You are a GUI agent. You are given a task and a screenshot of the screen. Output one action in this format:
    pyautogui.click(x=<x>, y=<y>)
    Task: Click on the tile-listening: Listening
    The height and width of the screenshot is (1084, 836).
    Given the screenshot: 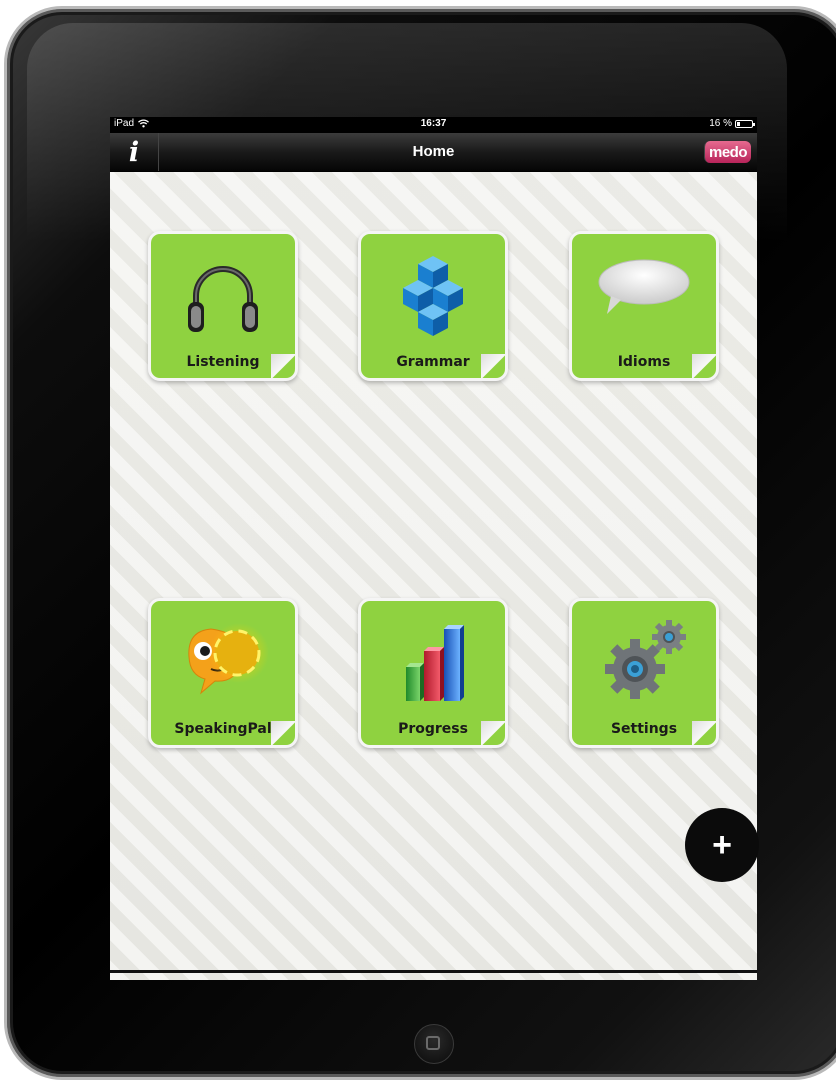 What is the action you would take?
    pyautogui.click(x=223, y=306)
    